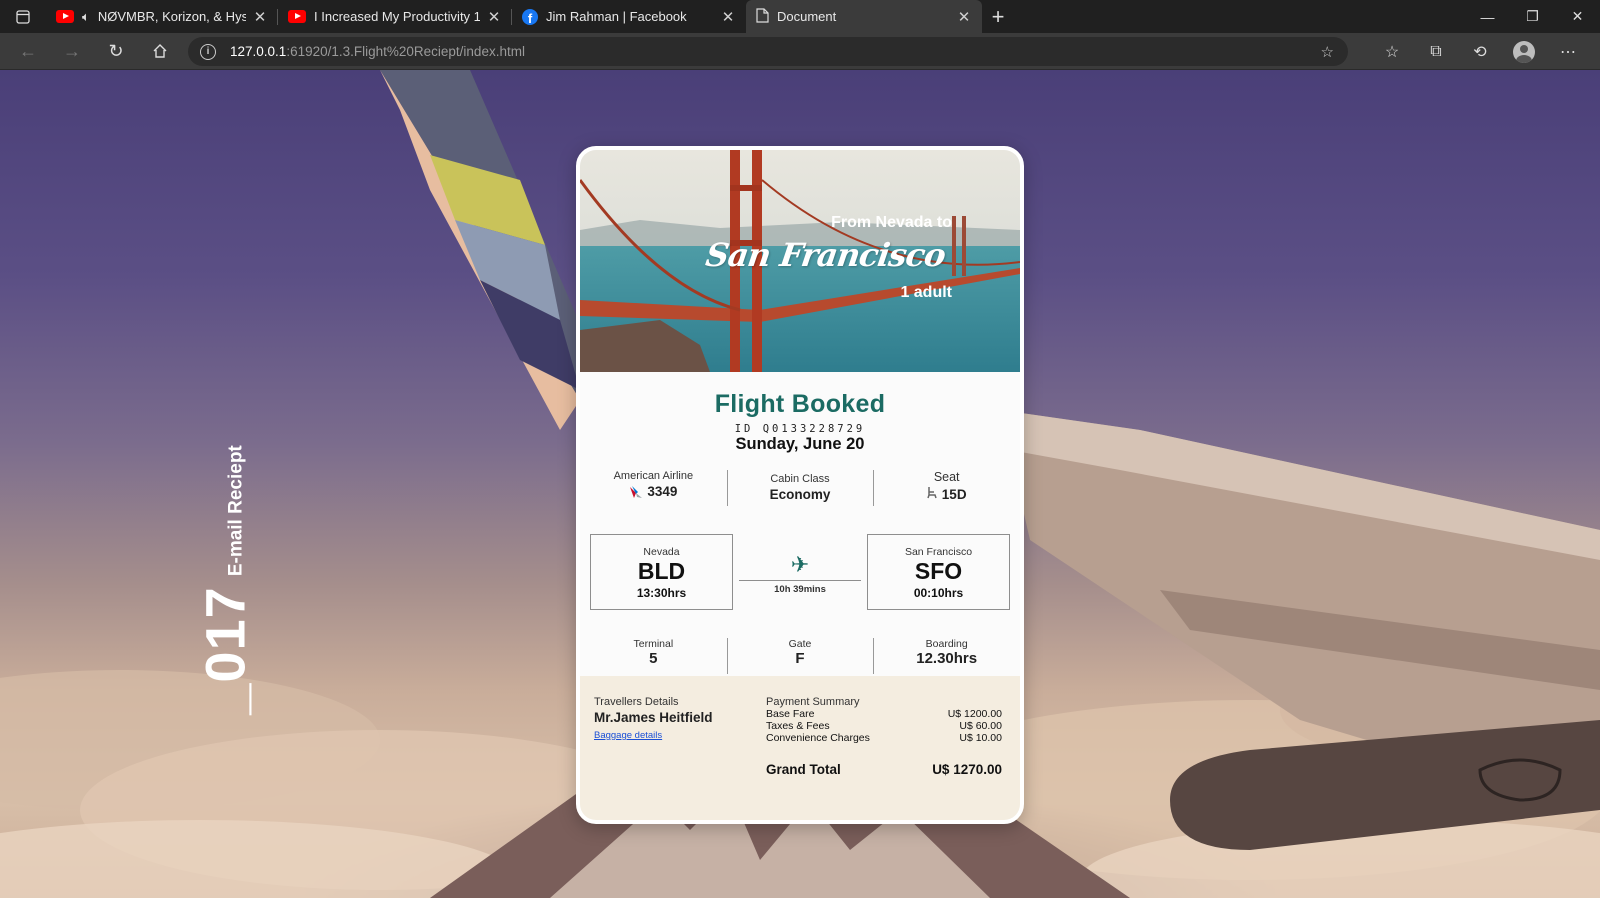  I want to click on payment-label: Base Fare, so click(790, 714).